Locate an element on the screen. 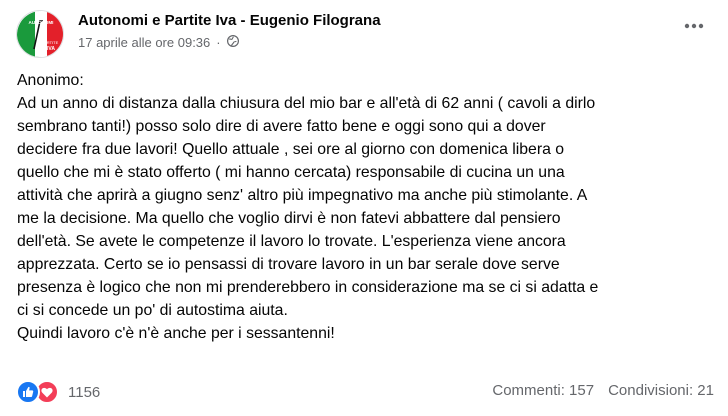 This screenshot has width=728, height=416. post-footer: 1156 Commenti: 157 Condivisioni: 21 is located at coordinates (365, 392).